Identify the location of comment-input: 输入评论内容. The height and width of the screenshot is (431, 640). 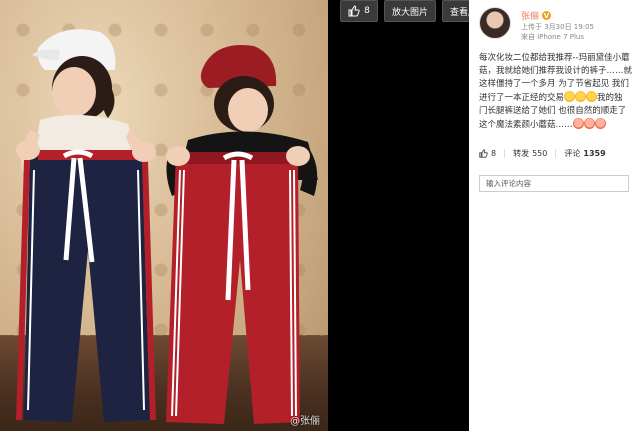
(554, 183).